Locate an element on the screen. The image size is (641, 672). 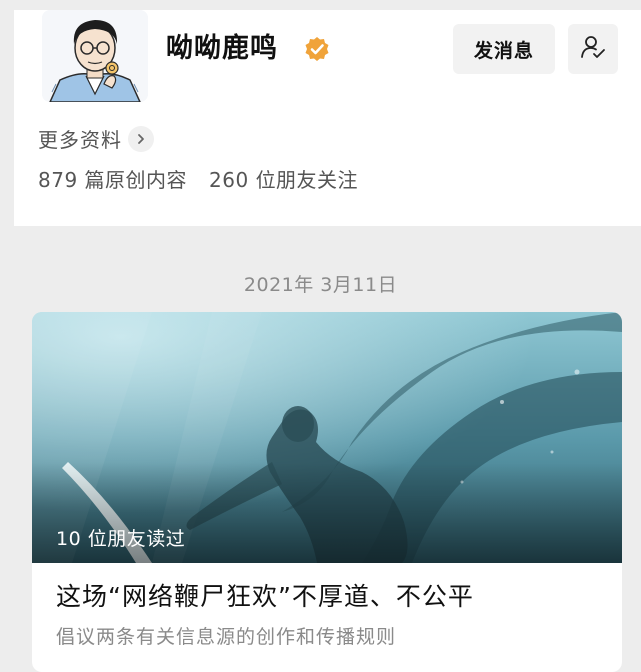
avatar is located at coordinates (95, 56).